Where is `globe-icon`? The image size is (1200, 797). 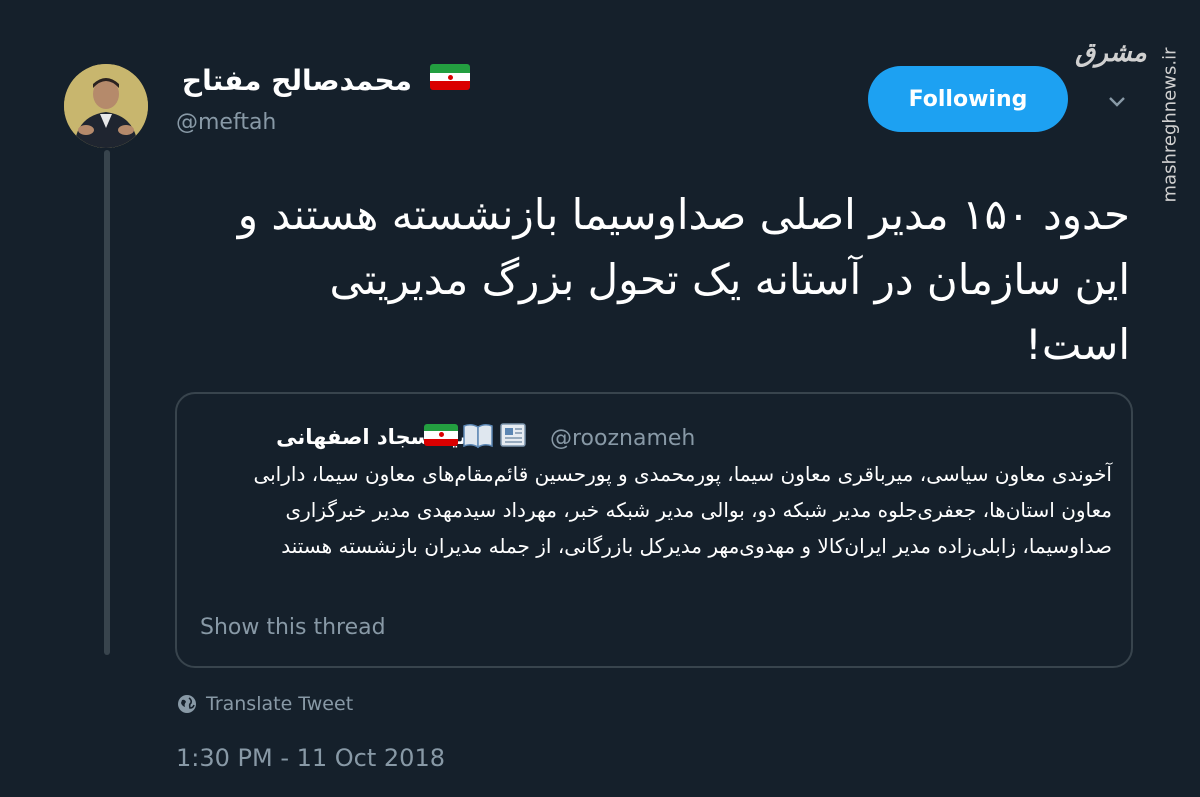 globe-icon is located at coordinates (187, 704).